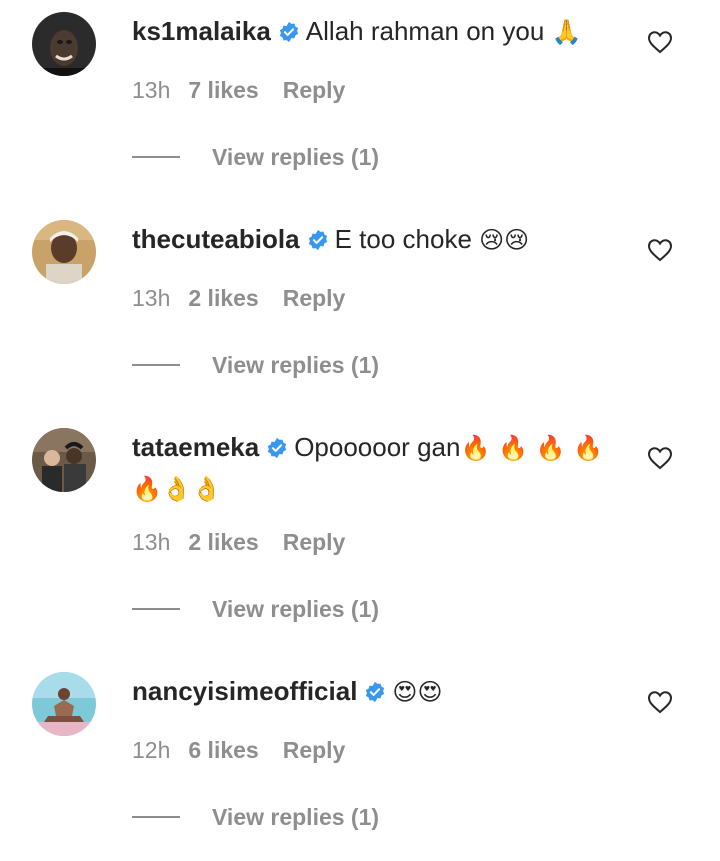 Image resolution: width=720 pixels, height=861 pixels. I want to click on comment-text: tataemeka Opooooor gan🔥 🔥 🔥 🔥, so click(377, 447).